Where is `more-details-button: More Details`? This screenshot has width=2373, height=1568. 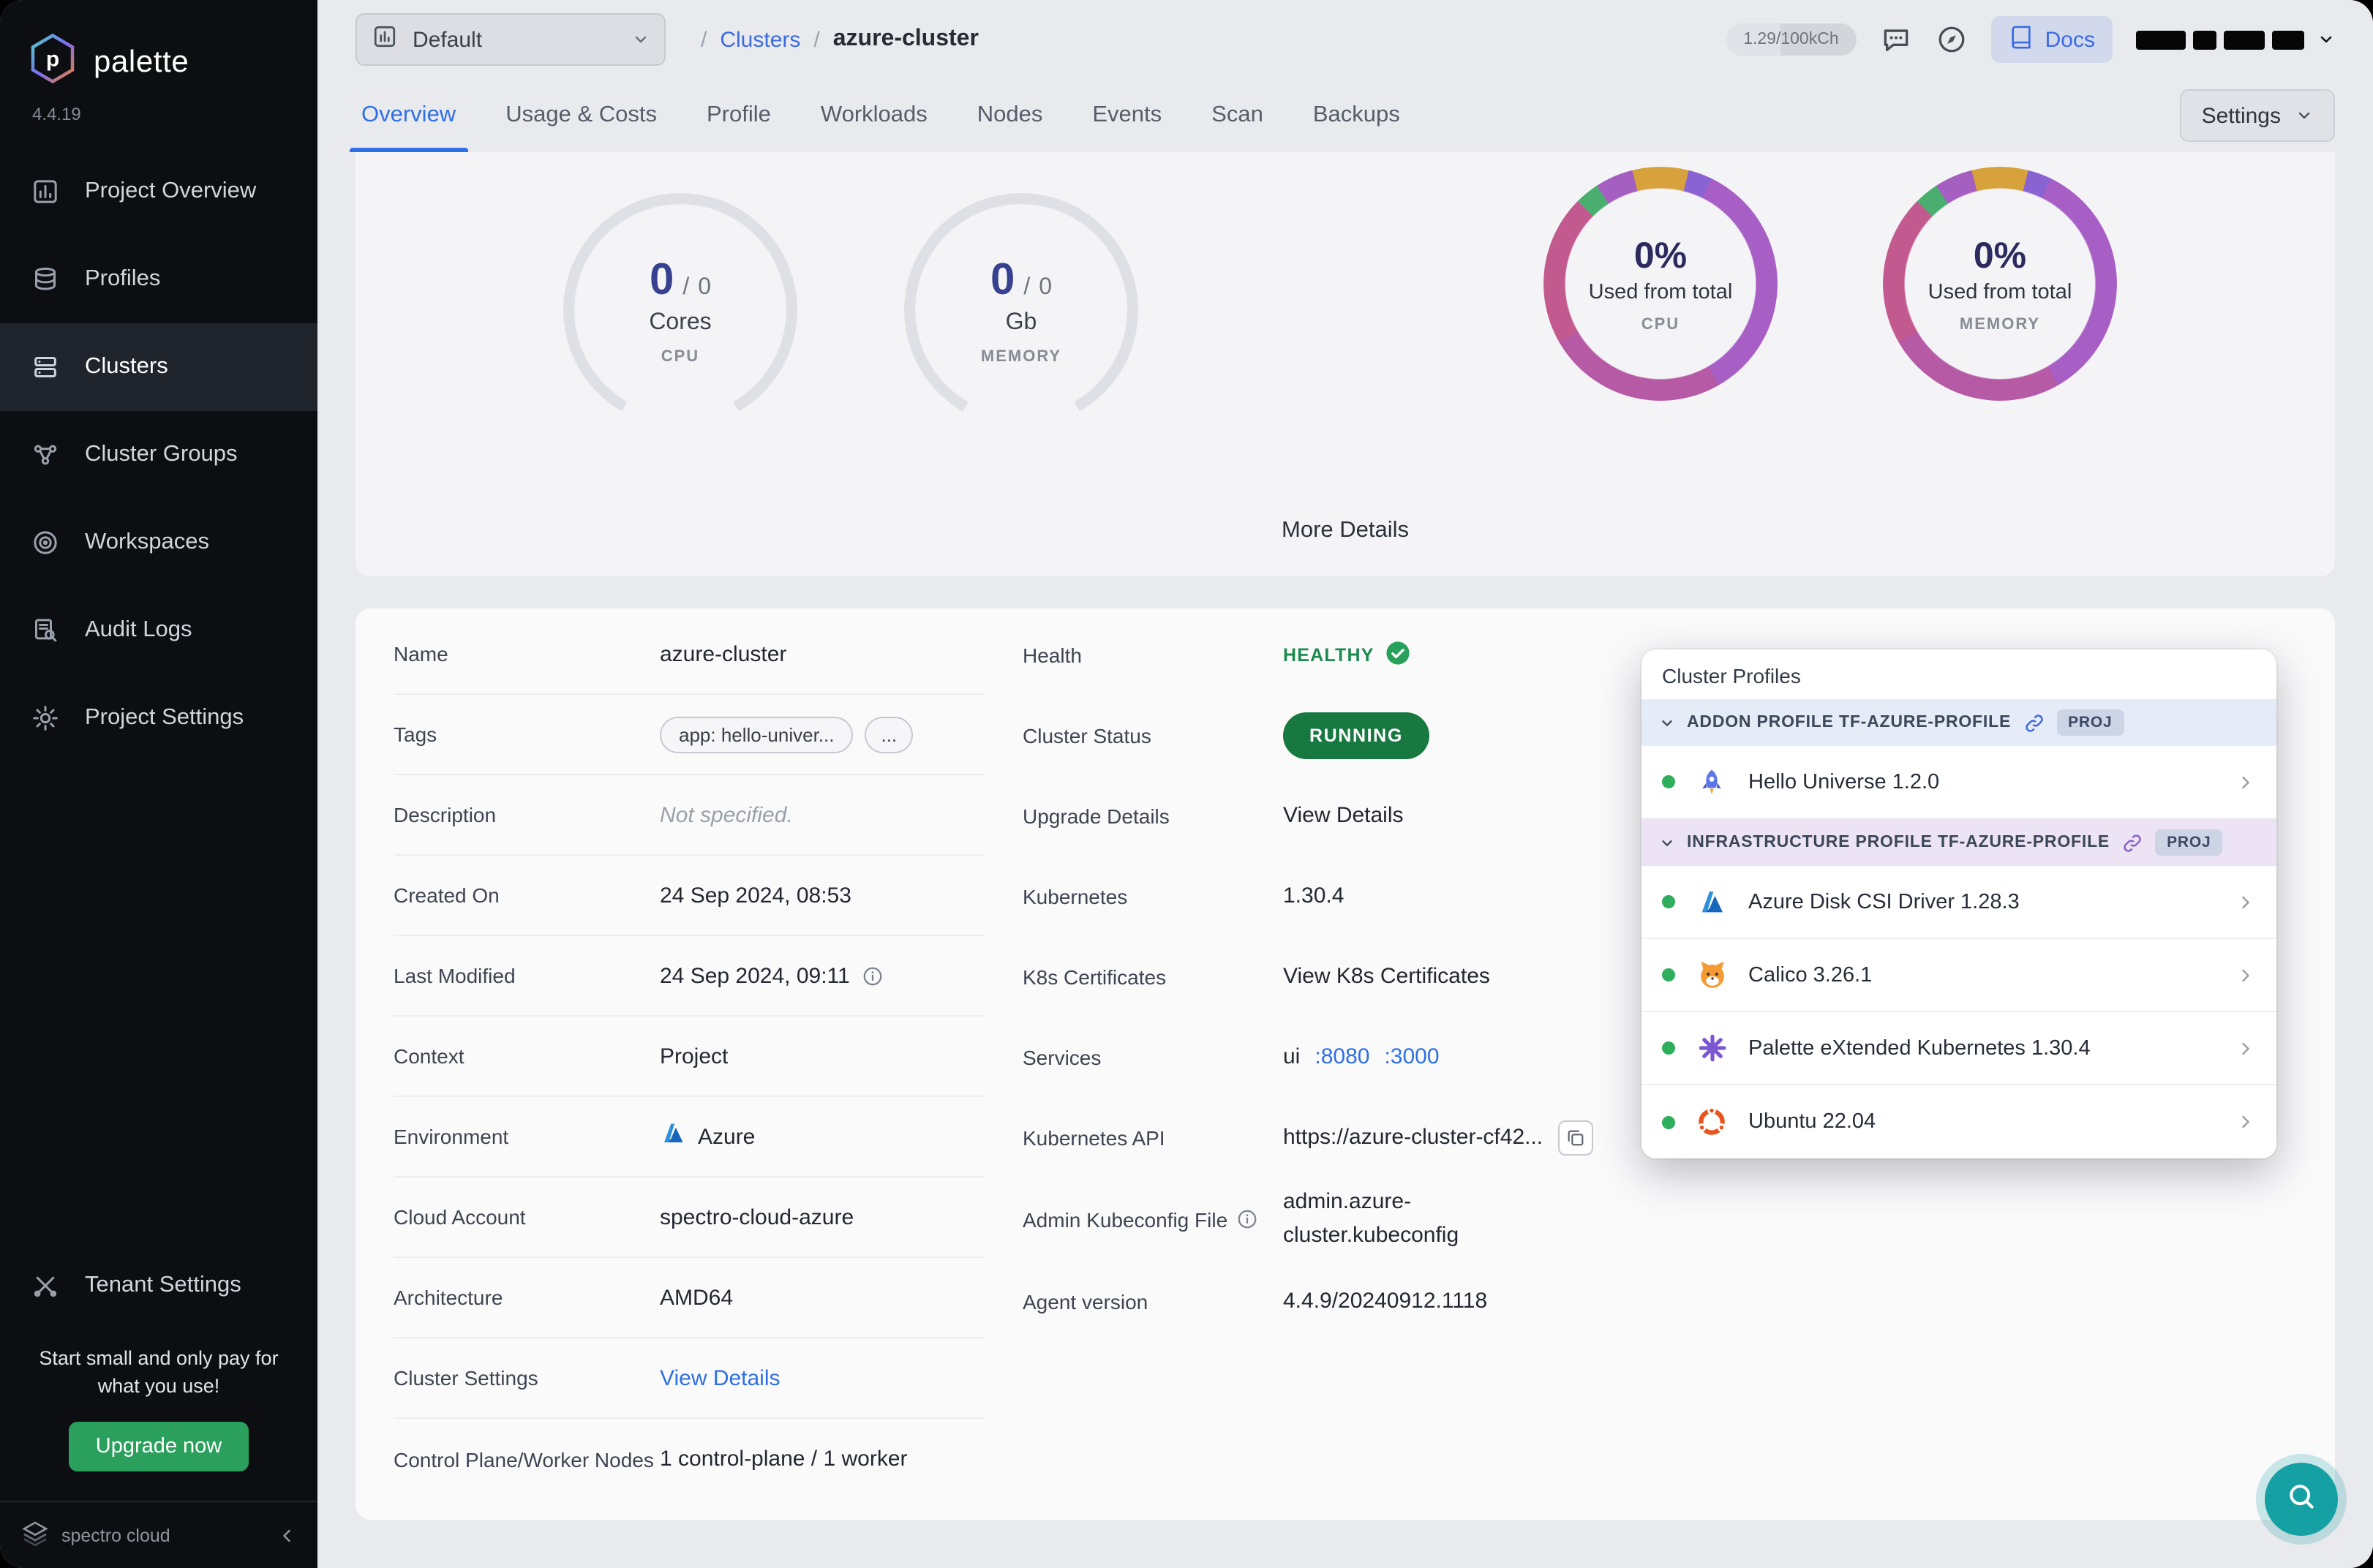
more-details-button: More Details is located at coordinates (1345, 531).